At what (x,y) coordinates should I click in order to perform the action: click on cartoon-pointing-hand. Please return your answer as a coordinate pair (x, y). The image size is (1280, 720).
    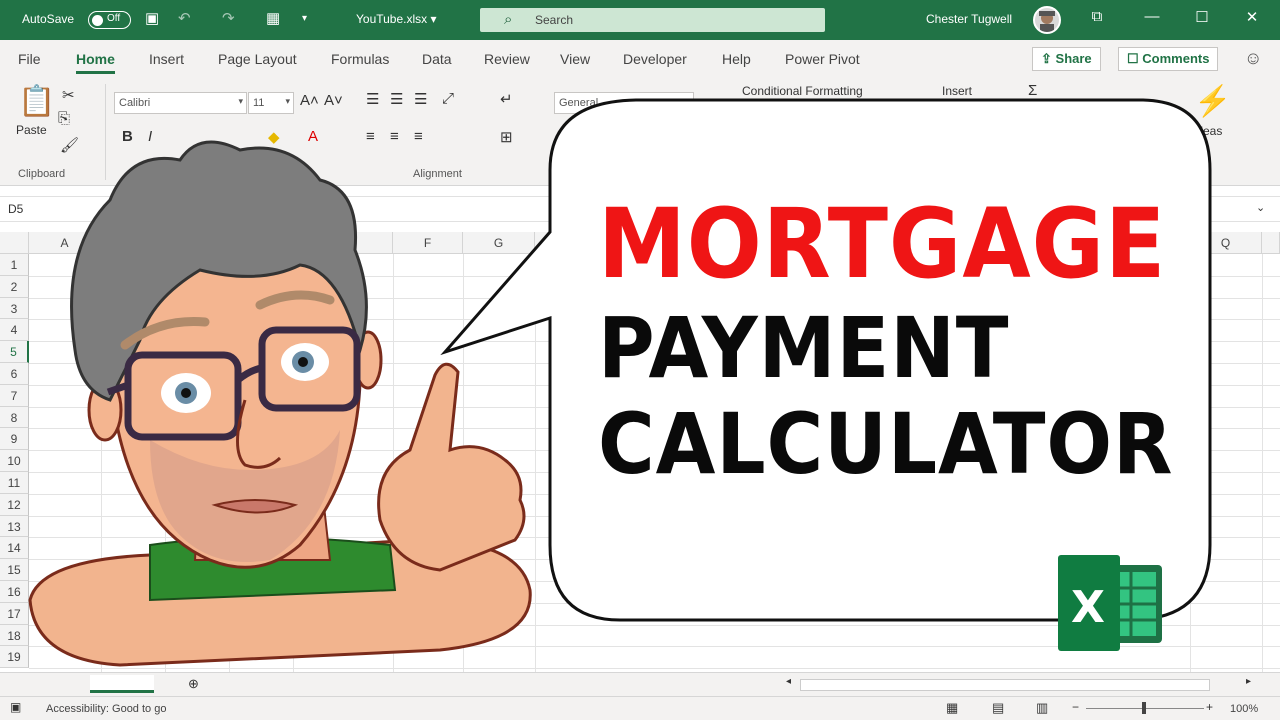
    Looking at the image, I should click on (451, 467).